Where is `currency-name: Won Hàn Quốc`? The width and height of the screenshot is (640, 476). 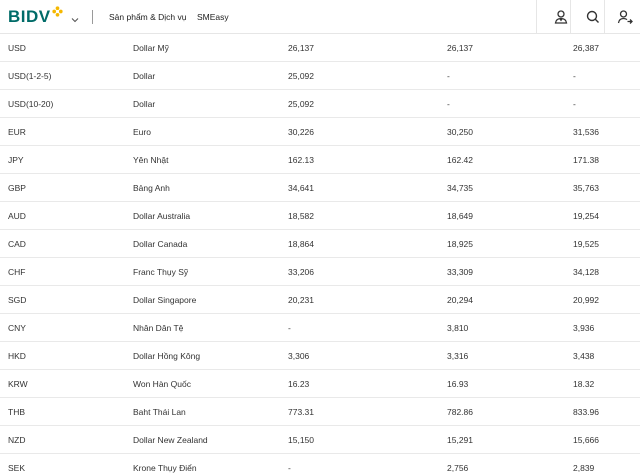
currency-name: Won Hàn Quốc is located at coordinates (162, 384).